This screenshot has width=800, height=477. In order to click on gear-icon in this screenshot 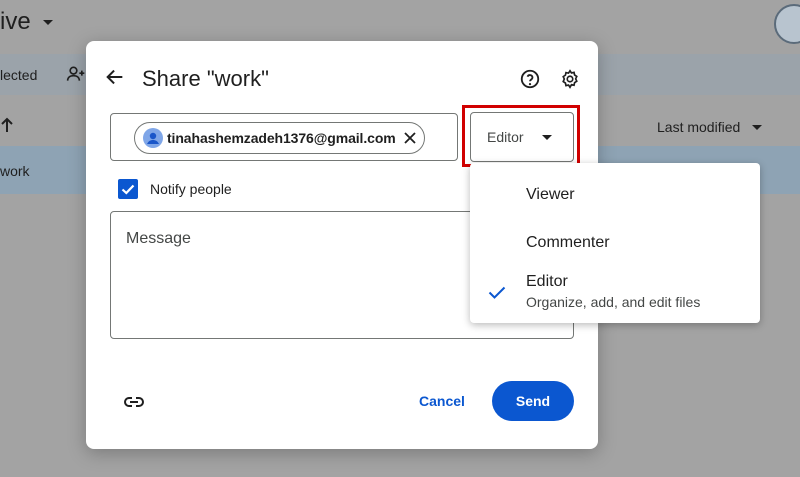, I will do `click(570, 79)`.